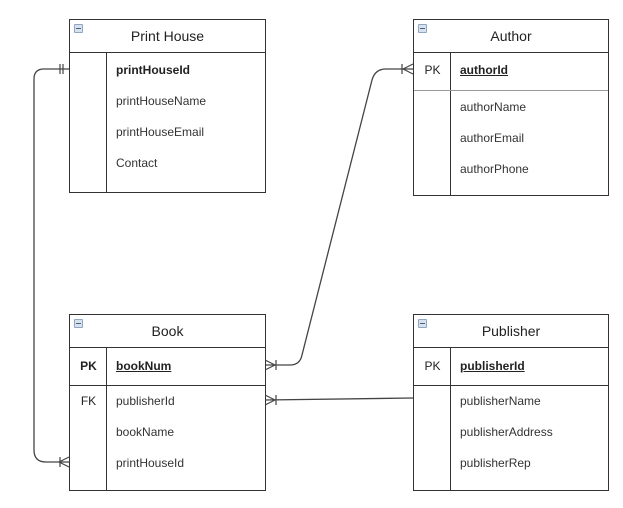 This screenshot has height=508, width=623. I want to click on attribute-row: authorEmail, so click(511, 138).